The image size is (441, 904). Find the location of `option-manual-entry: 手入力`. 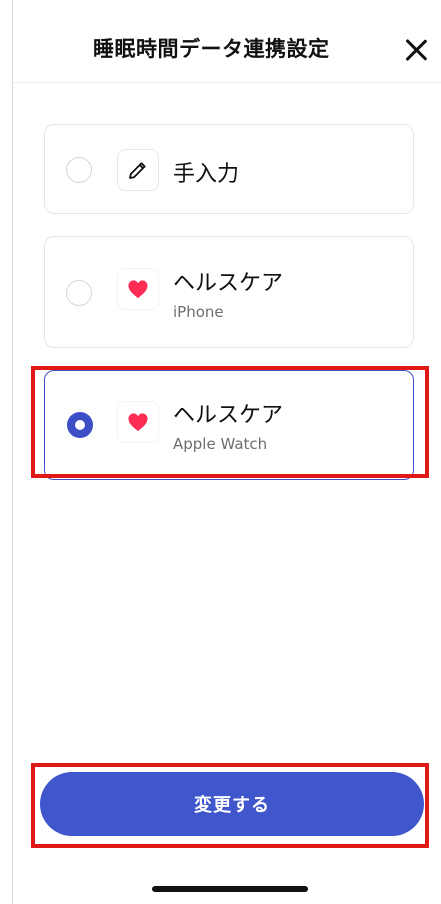

option-manual-entry: 手入力 is located at coordinates (229, 169).